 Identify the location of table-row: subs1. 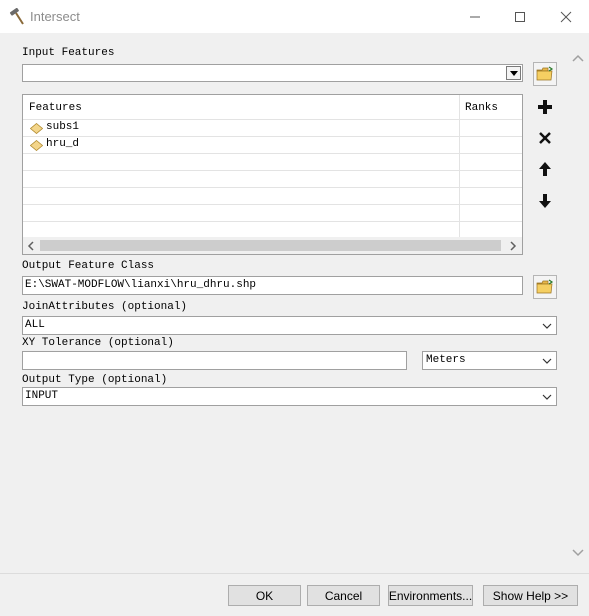
(272, 128).